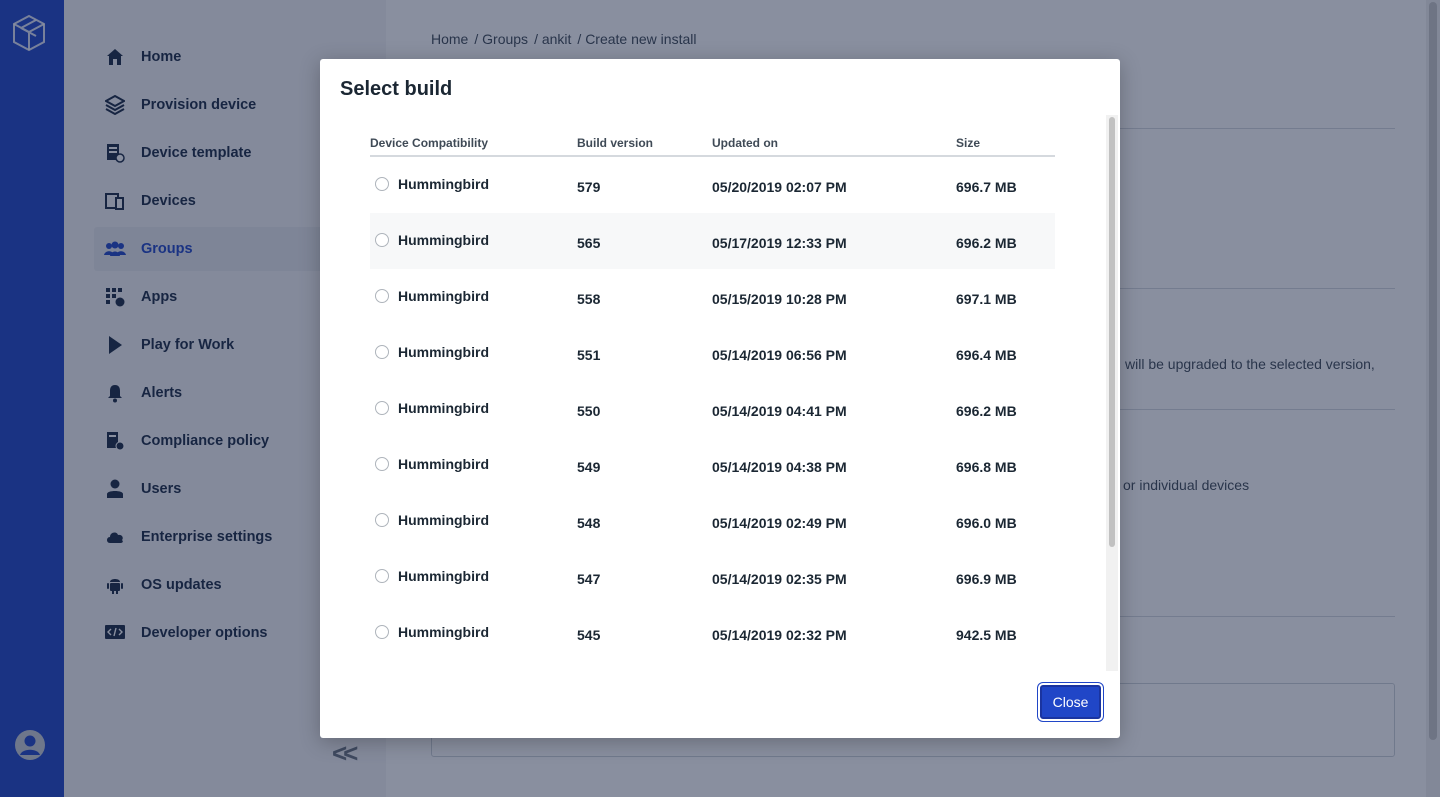  Describe the element at coordinates (589, 243) in the screenshot. I see `build-version: 565` at that location.